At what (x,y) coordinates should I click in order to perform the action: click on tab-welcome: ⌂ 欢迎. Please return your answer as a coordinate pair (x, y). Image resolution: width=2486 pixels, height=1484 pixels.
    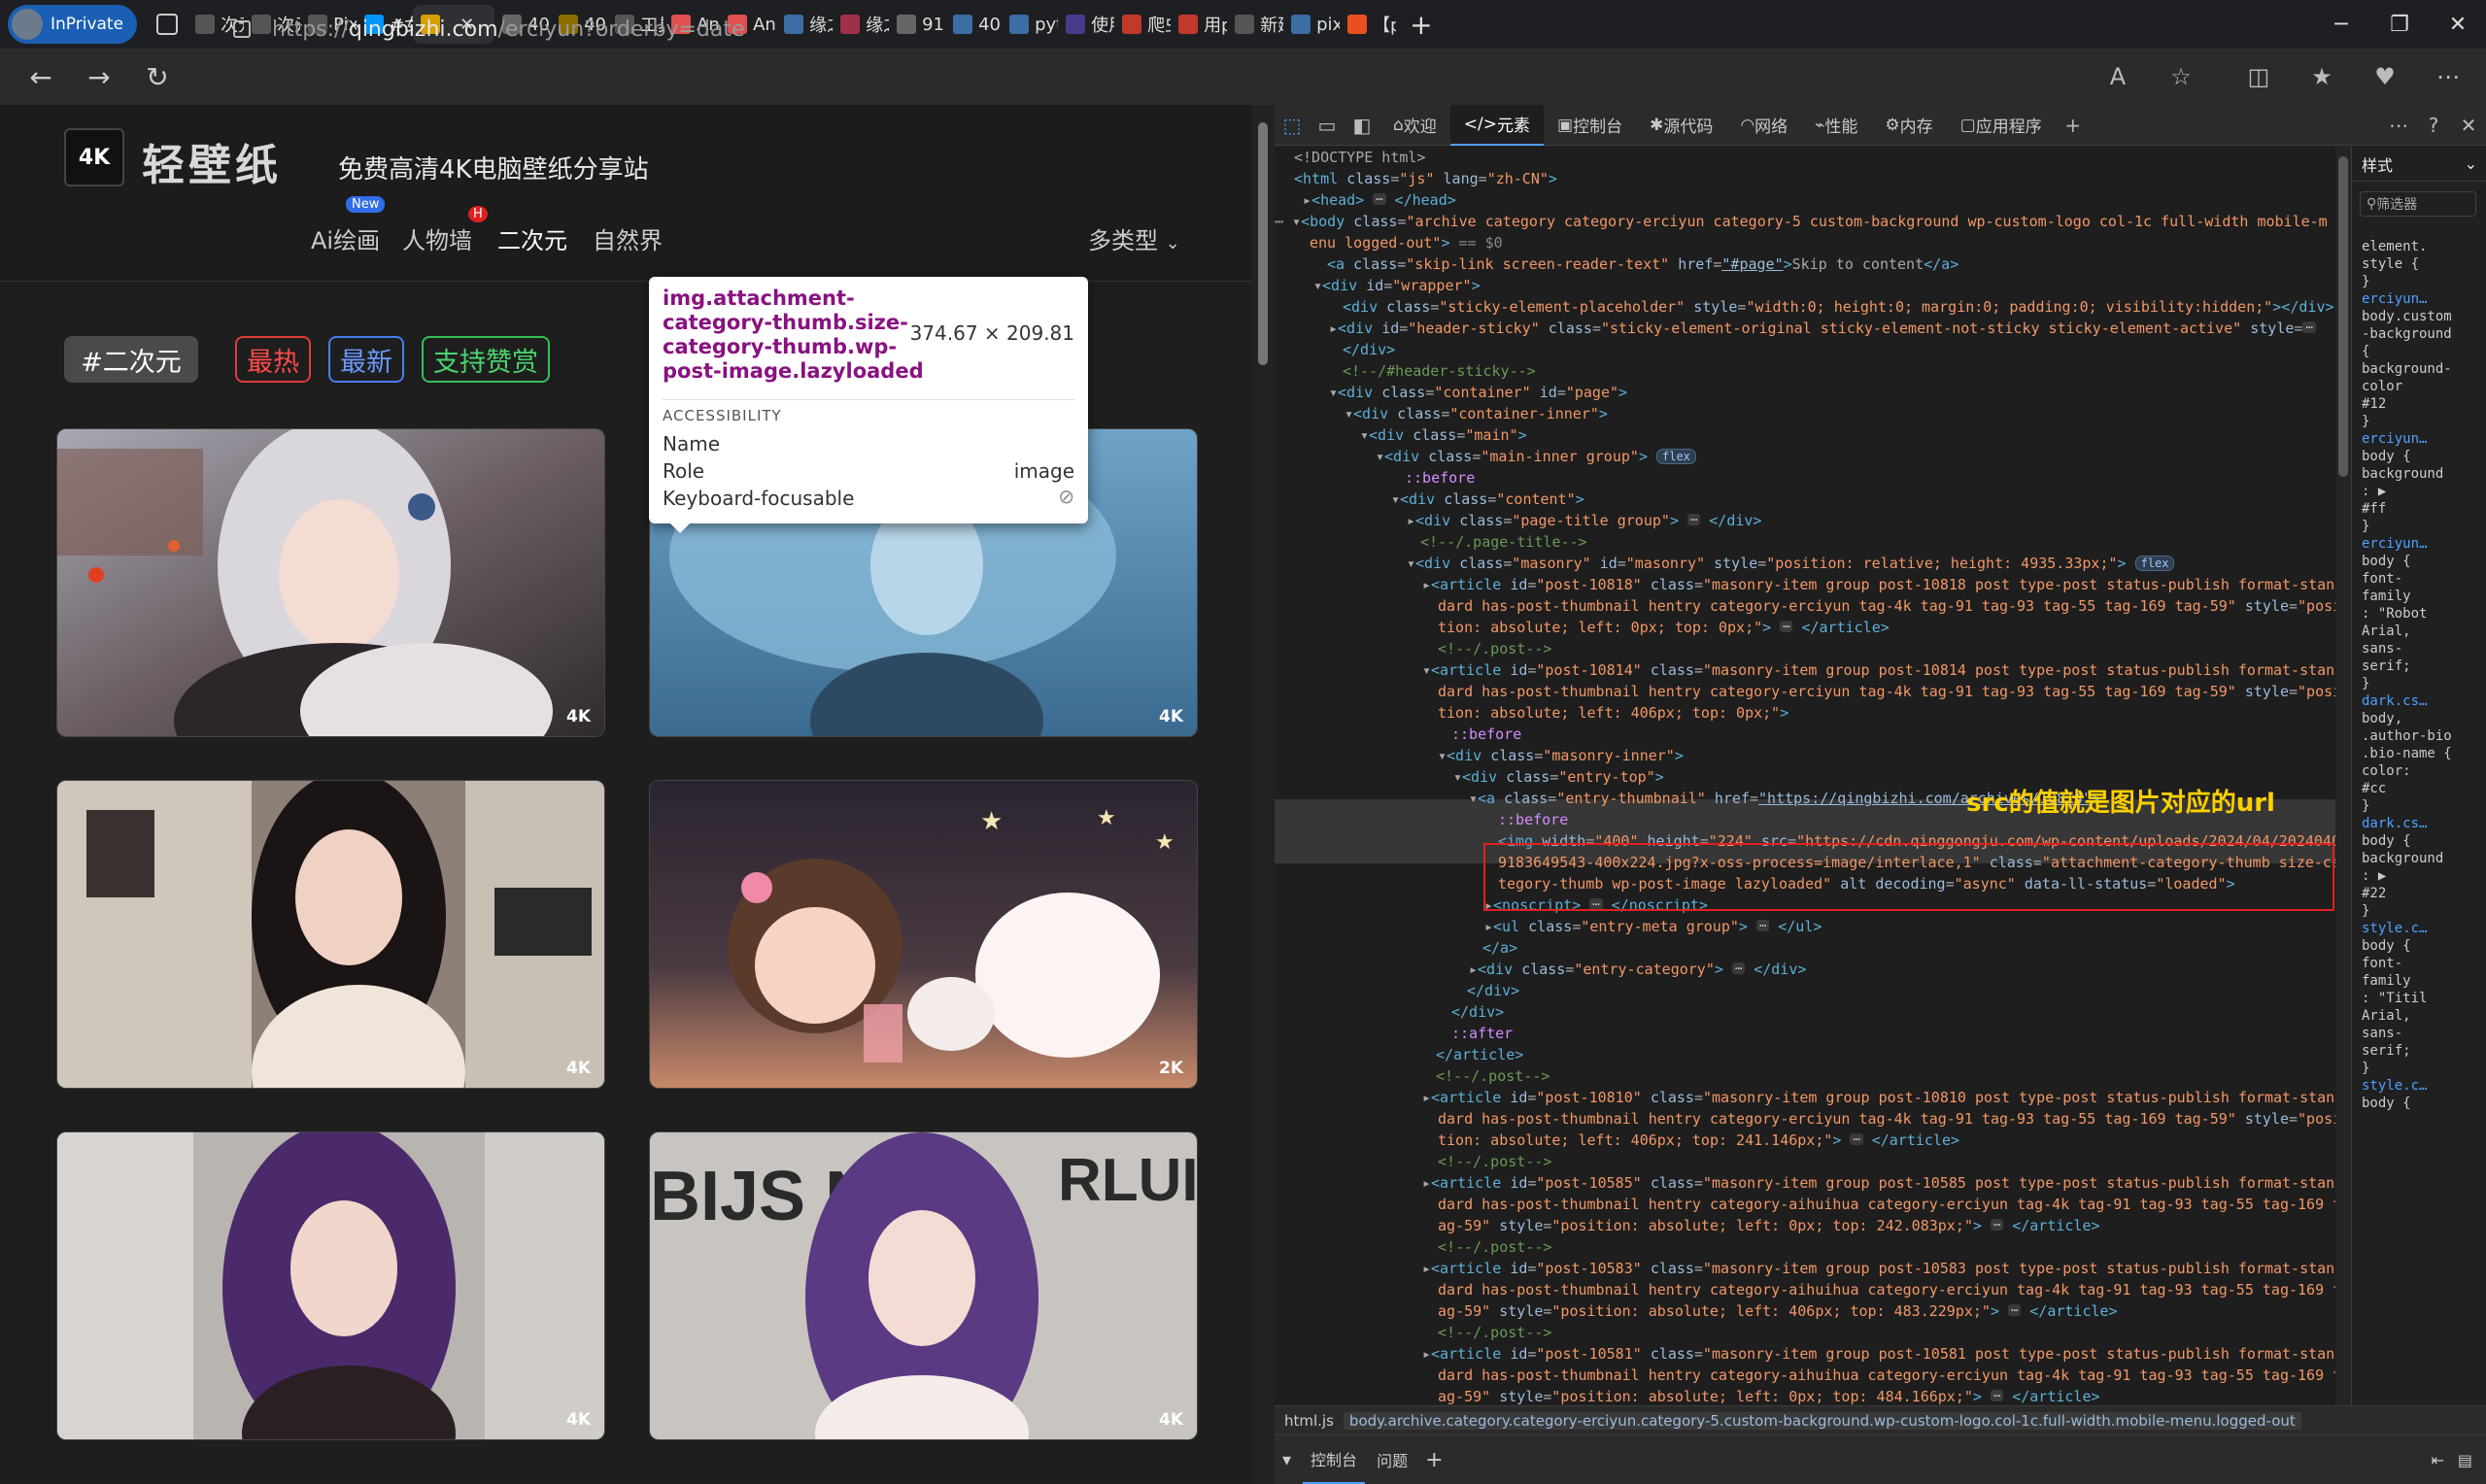
    Looking at the image, I should click on (1414, 126).